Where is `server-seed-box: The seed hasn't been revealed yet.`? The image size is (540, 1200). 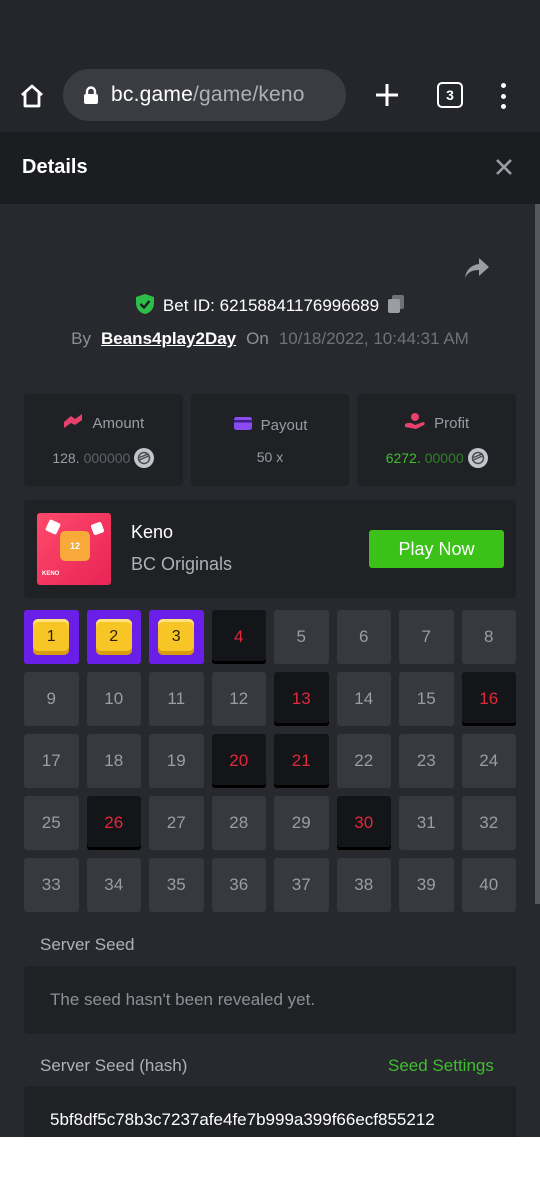
server-seed-box: The seed hasn't been revealed yet. is located at coordinates (270, 1000).